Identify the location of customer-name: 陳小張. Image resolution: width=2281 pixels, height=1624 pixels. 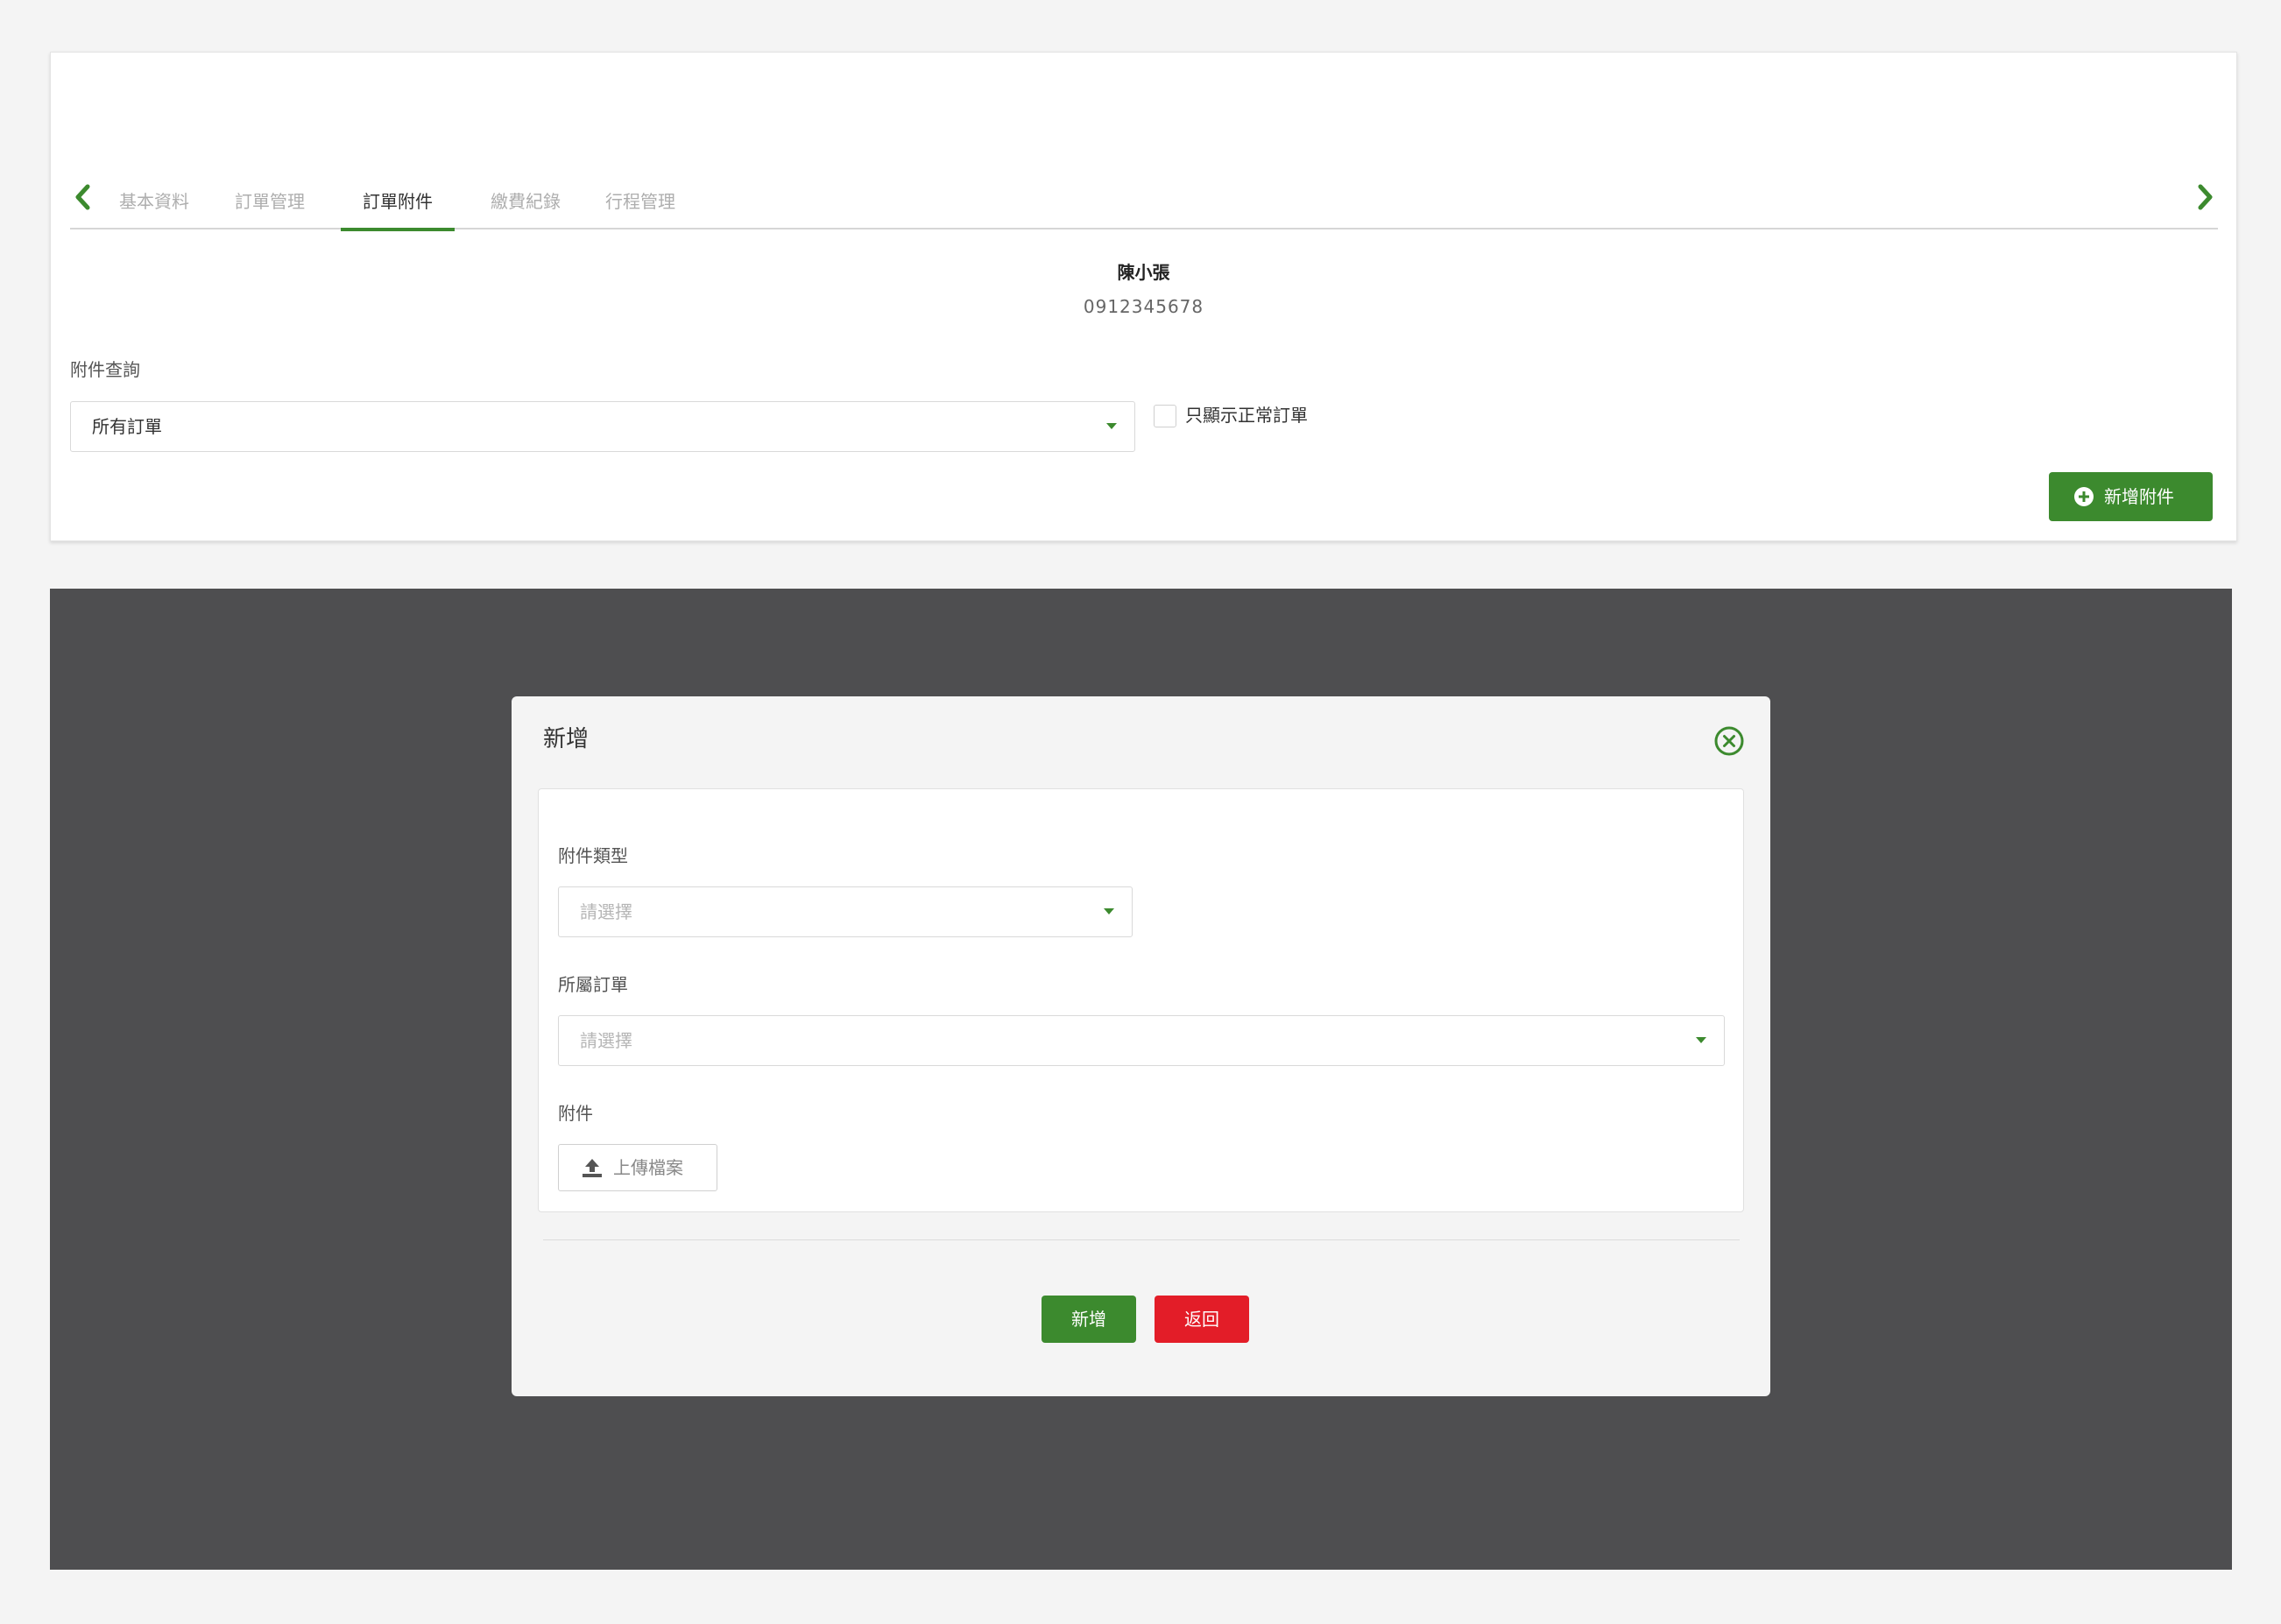
(1143, 272).